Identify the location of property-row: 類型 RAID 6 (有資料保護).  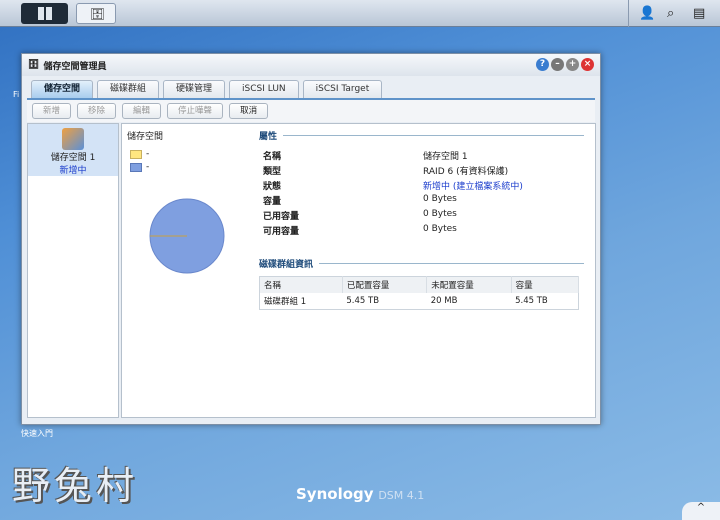
(385, 170).